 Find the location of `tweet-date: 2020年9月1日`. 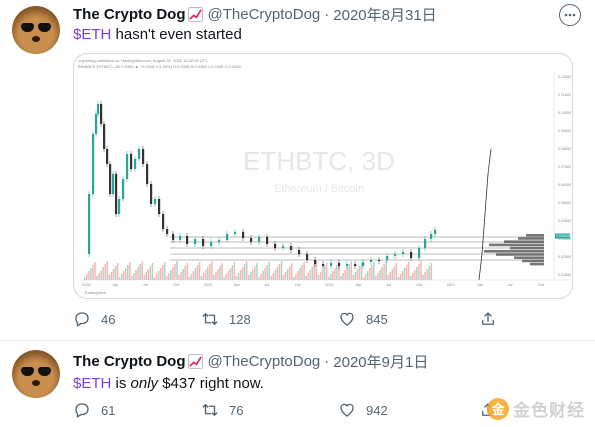

tweet-date: 2020年9月1日 is located at coordinates (380, 361).